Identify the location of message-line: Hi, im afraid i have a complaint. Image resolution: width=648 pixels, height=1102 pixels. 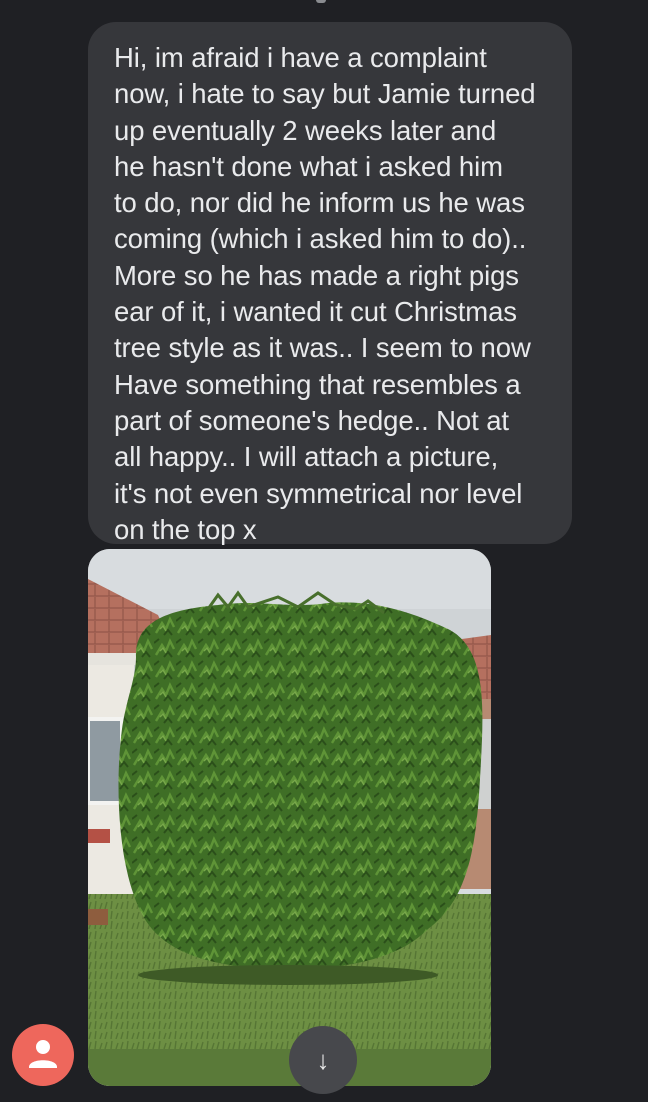
(300, 57).